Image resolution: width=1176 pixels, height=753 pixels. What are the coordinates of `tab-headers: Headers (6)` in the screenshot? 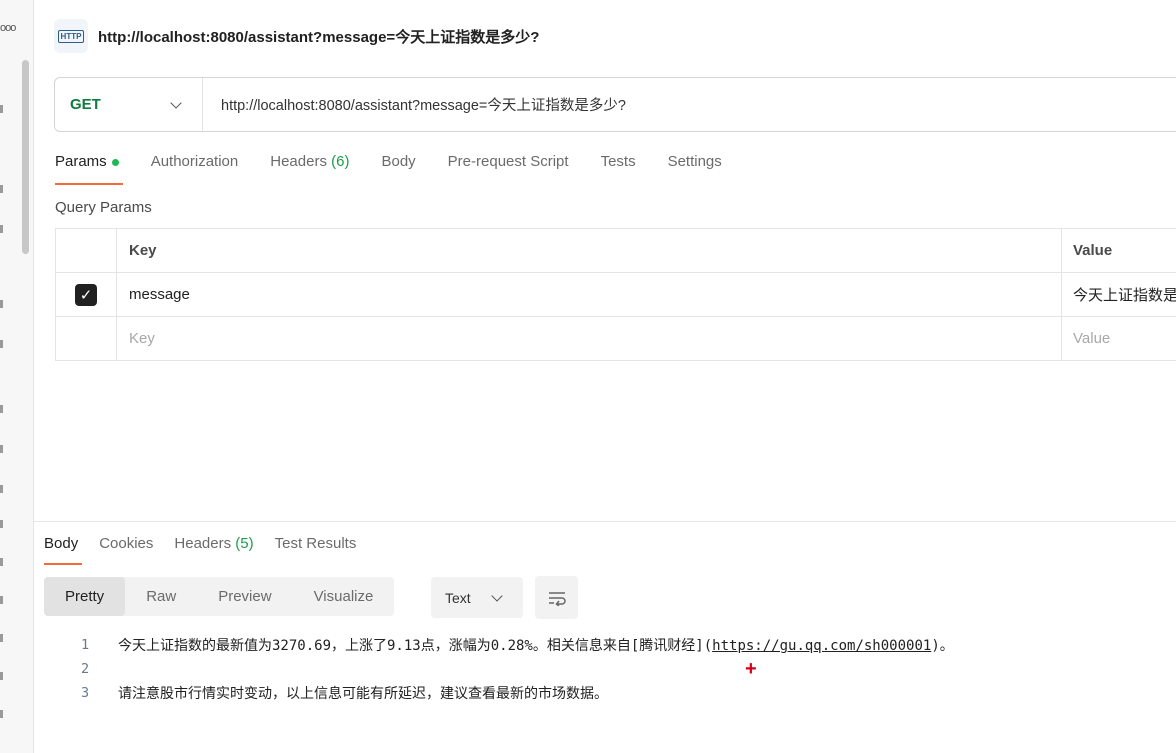 It's located at (309, 169).